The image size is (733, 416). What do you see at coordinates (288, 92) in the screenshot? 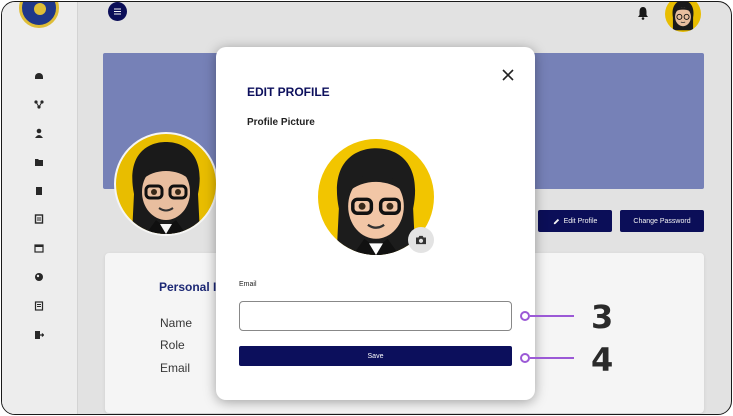
I see `modal-title: EDIT PROFILE` at bounding box center [288, 92].